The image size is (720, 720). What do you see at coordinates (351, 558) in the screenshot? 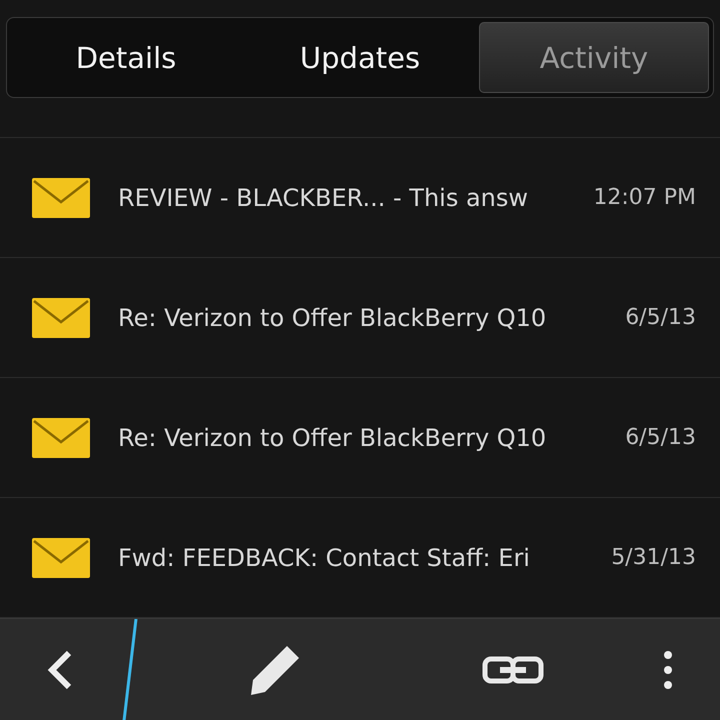
I see `message-subject: Fwd: FEEDBACK: Contact Staff: Eri` at bounding box center [351, 558].